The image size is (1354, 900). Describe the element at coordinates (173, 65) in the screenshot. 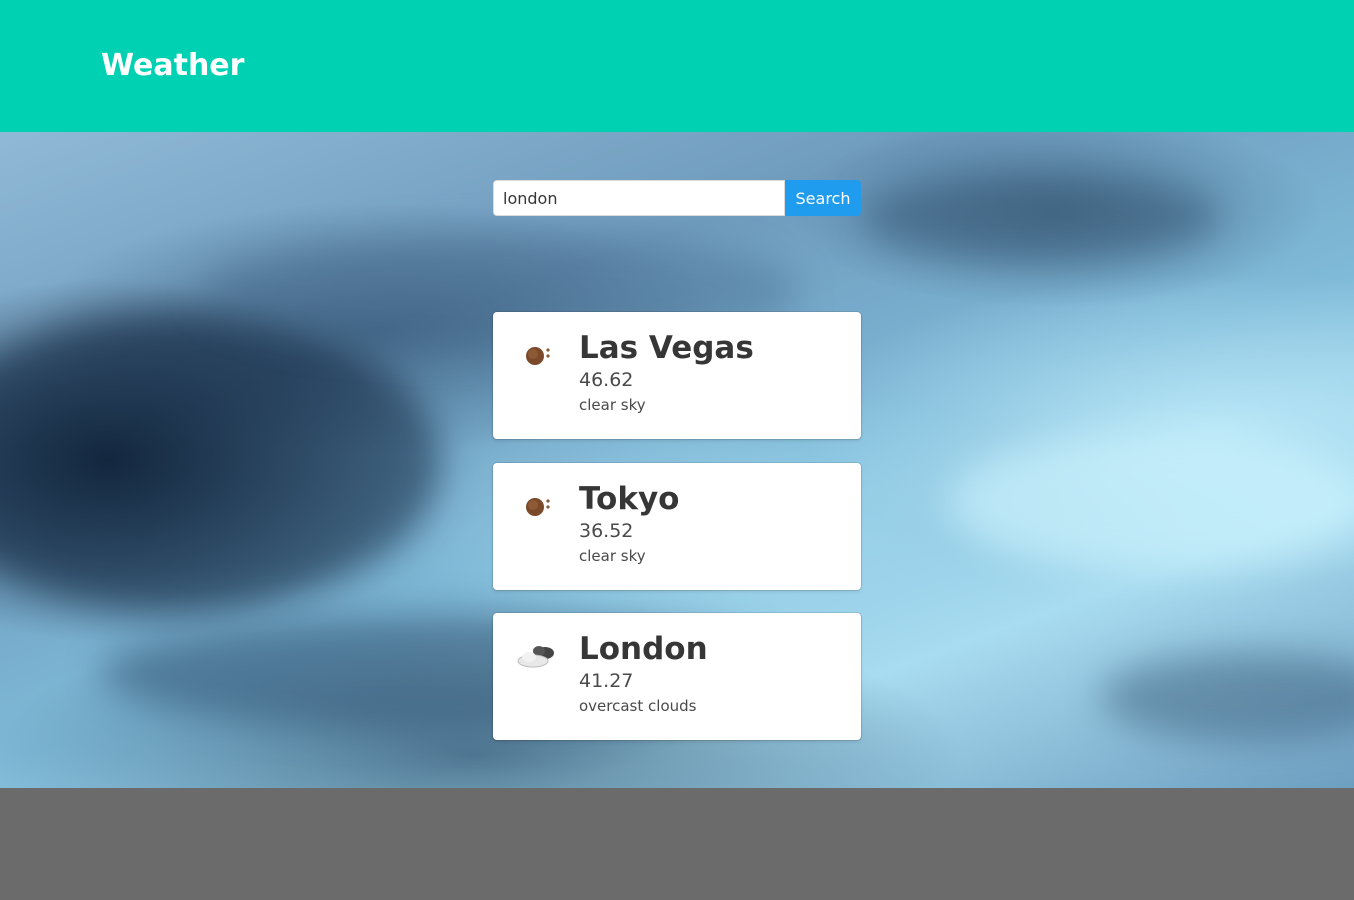

I see `app-title: Weather` at that location.